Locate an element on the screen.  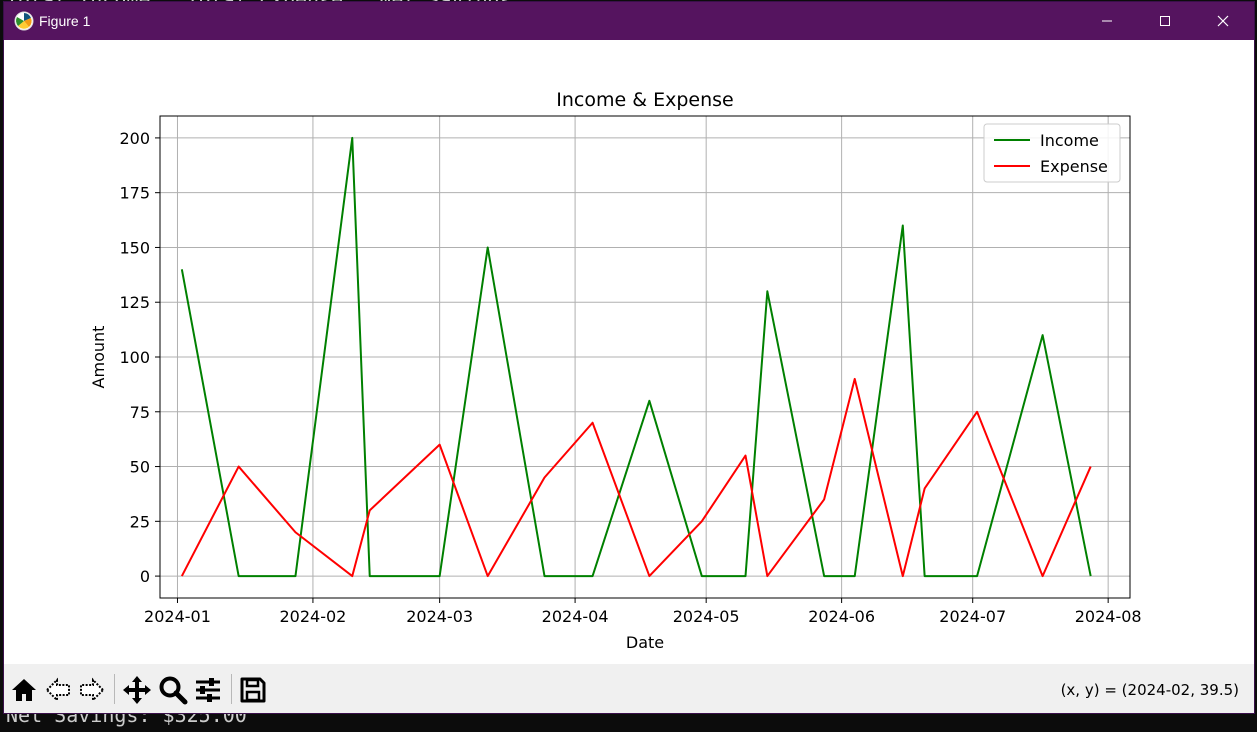
x-tick-label: 2024-06 is located at coordinates (841, 616).